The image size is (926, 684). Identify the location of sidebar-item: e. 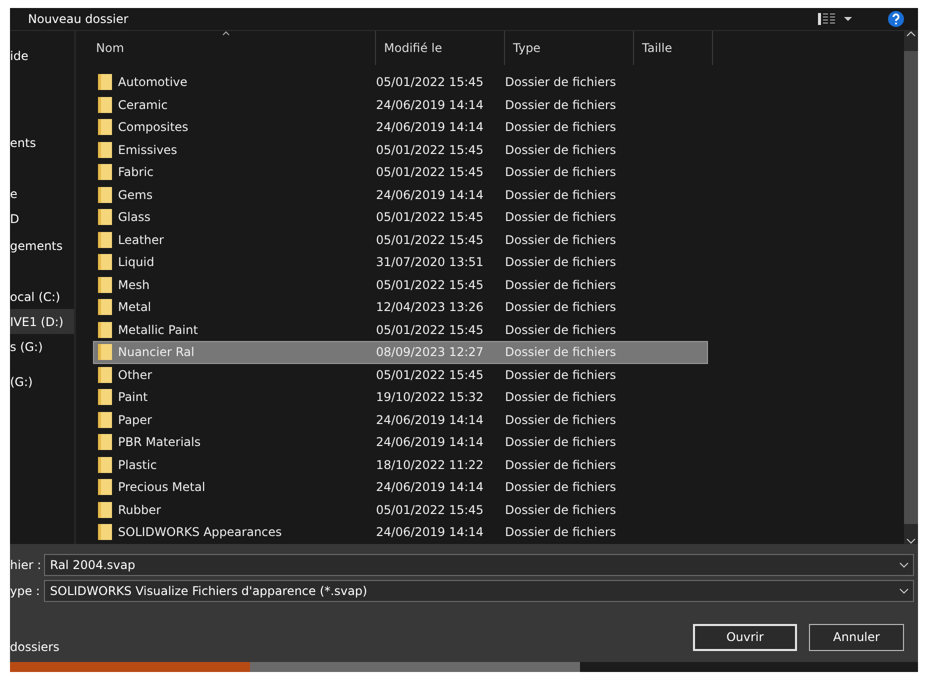
(42, 193).